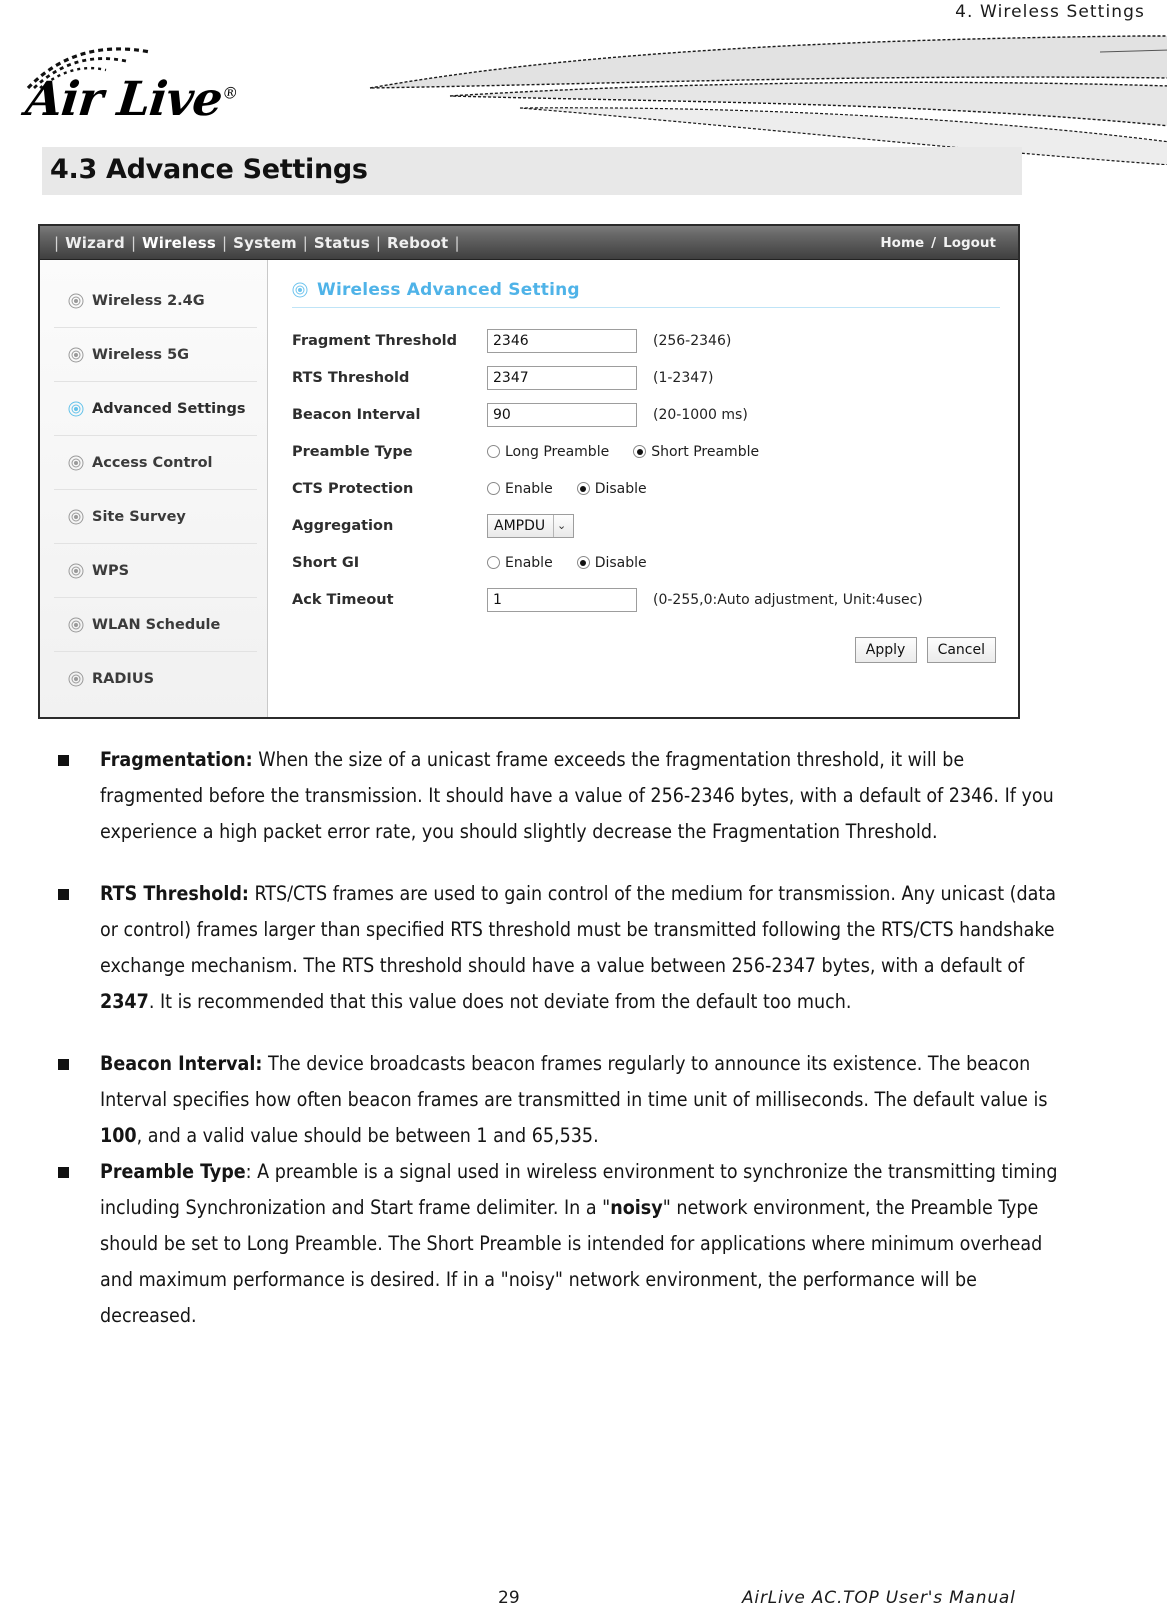 The width and height of the screenshot is (1167, 1614). I want to click on beacon-interval-control: 90 (20-1000 ms), so click(617, 414).